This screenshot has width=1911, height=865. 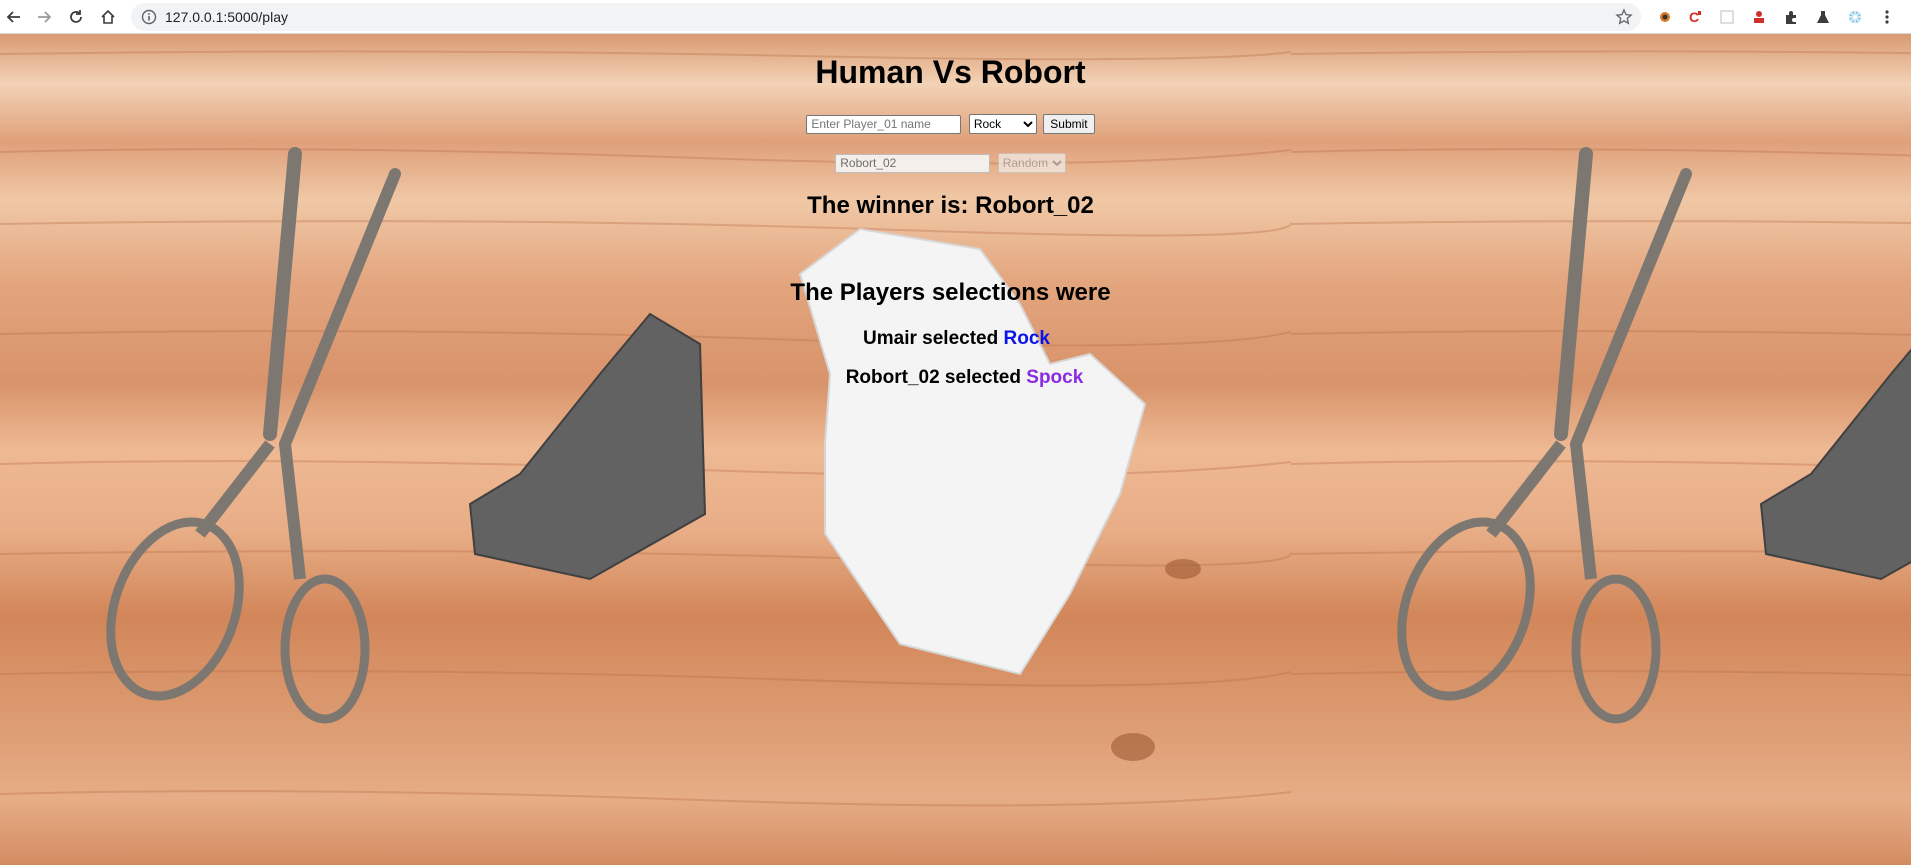 I want to click on extensions-puzzle-icon, so click(x=1791, y=17).